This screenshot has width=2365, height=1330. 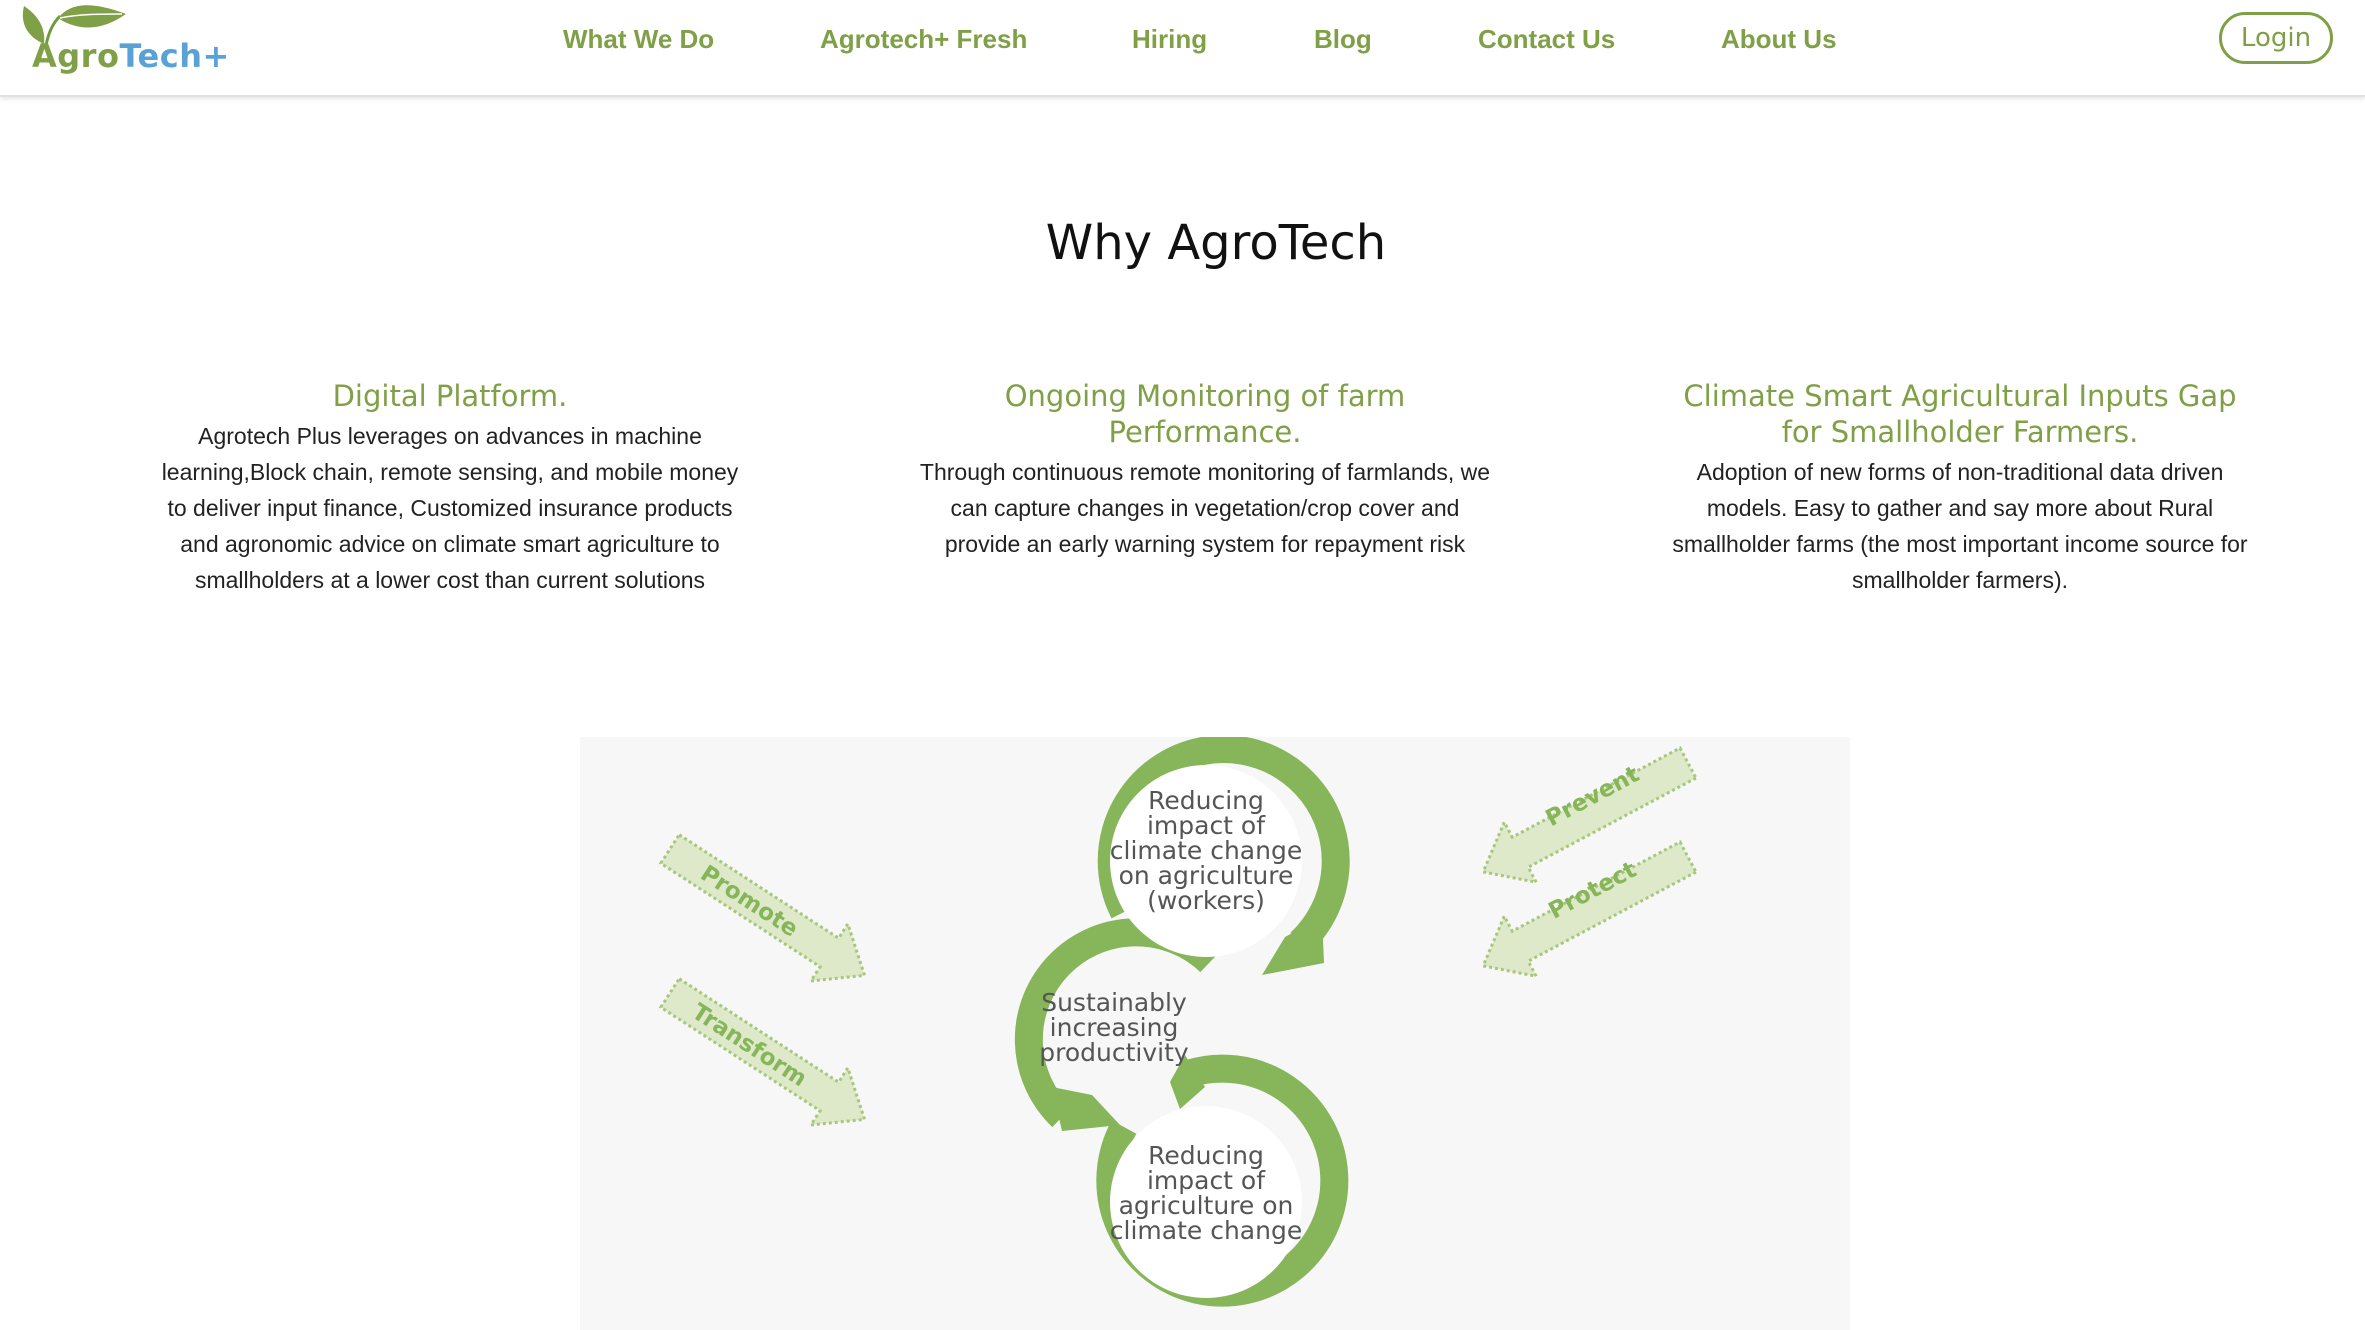 What do you see at coordinates (1206, 900) in the screenshot?
I see `circle-top-line-5: (workers)` at bounding box center [1206, 900].